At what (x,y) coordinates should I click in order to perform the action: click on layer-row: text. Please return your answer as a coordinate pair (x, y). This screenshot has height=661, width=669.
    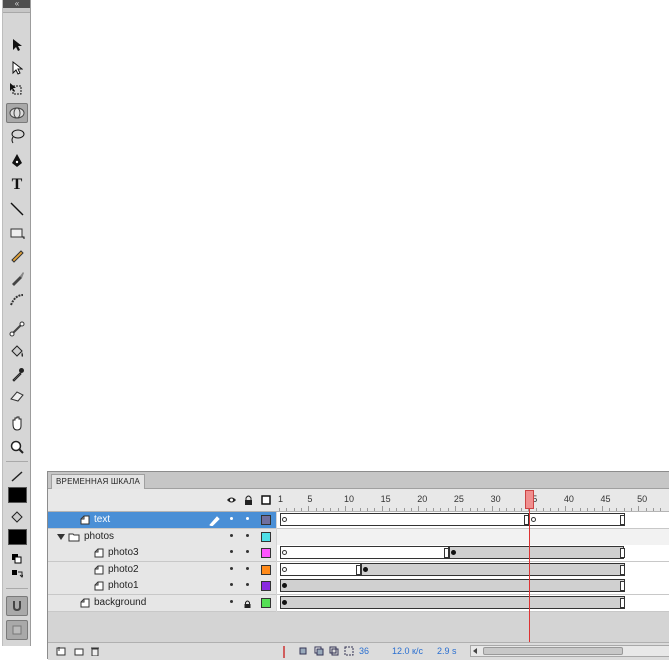
    Looking at the image, I should click on (162, 520).